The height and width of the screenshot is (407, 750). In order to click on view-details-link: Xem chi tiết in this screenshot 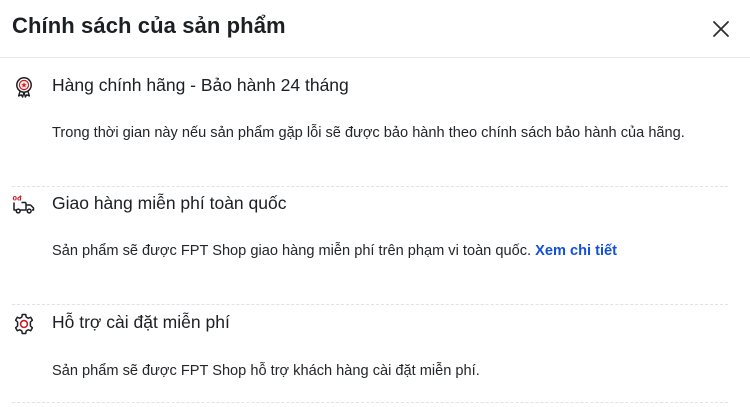, I will do `click(576, 251)`.